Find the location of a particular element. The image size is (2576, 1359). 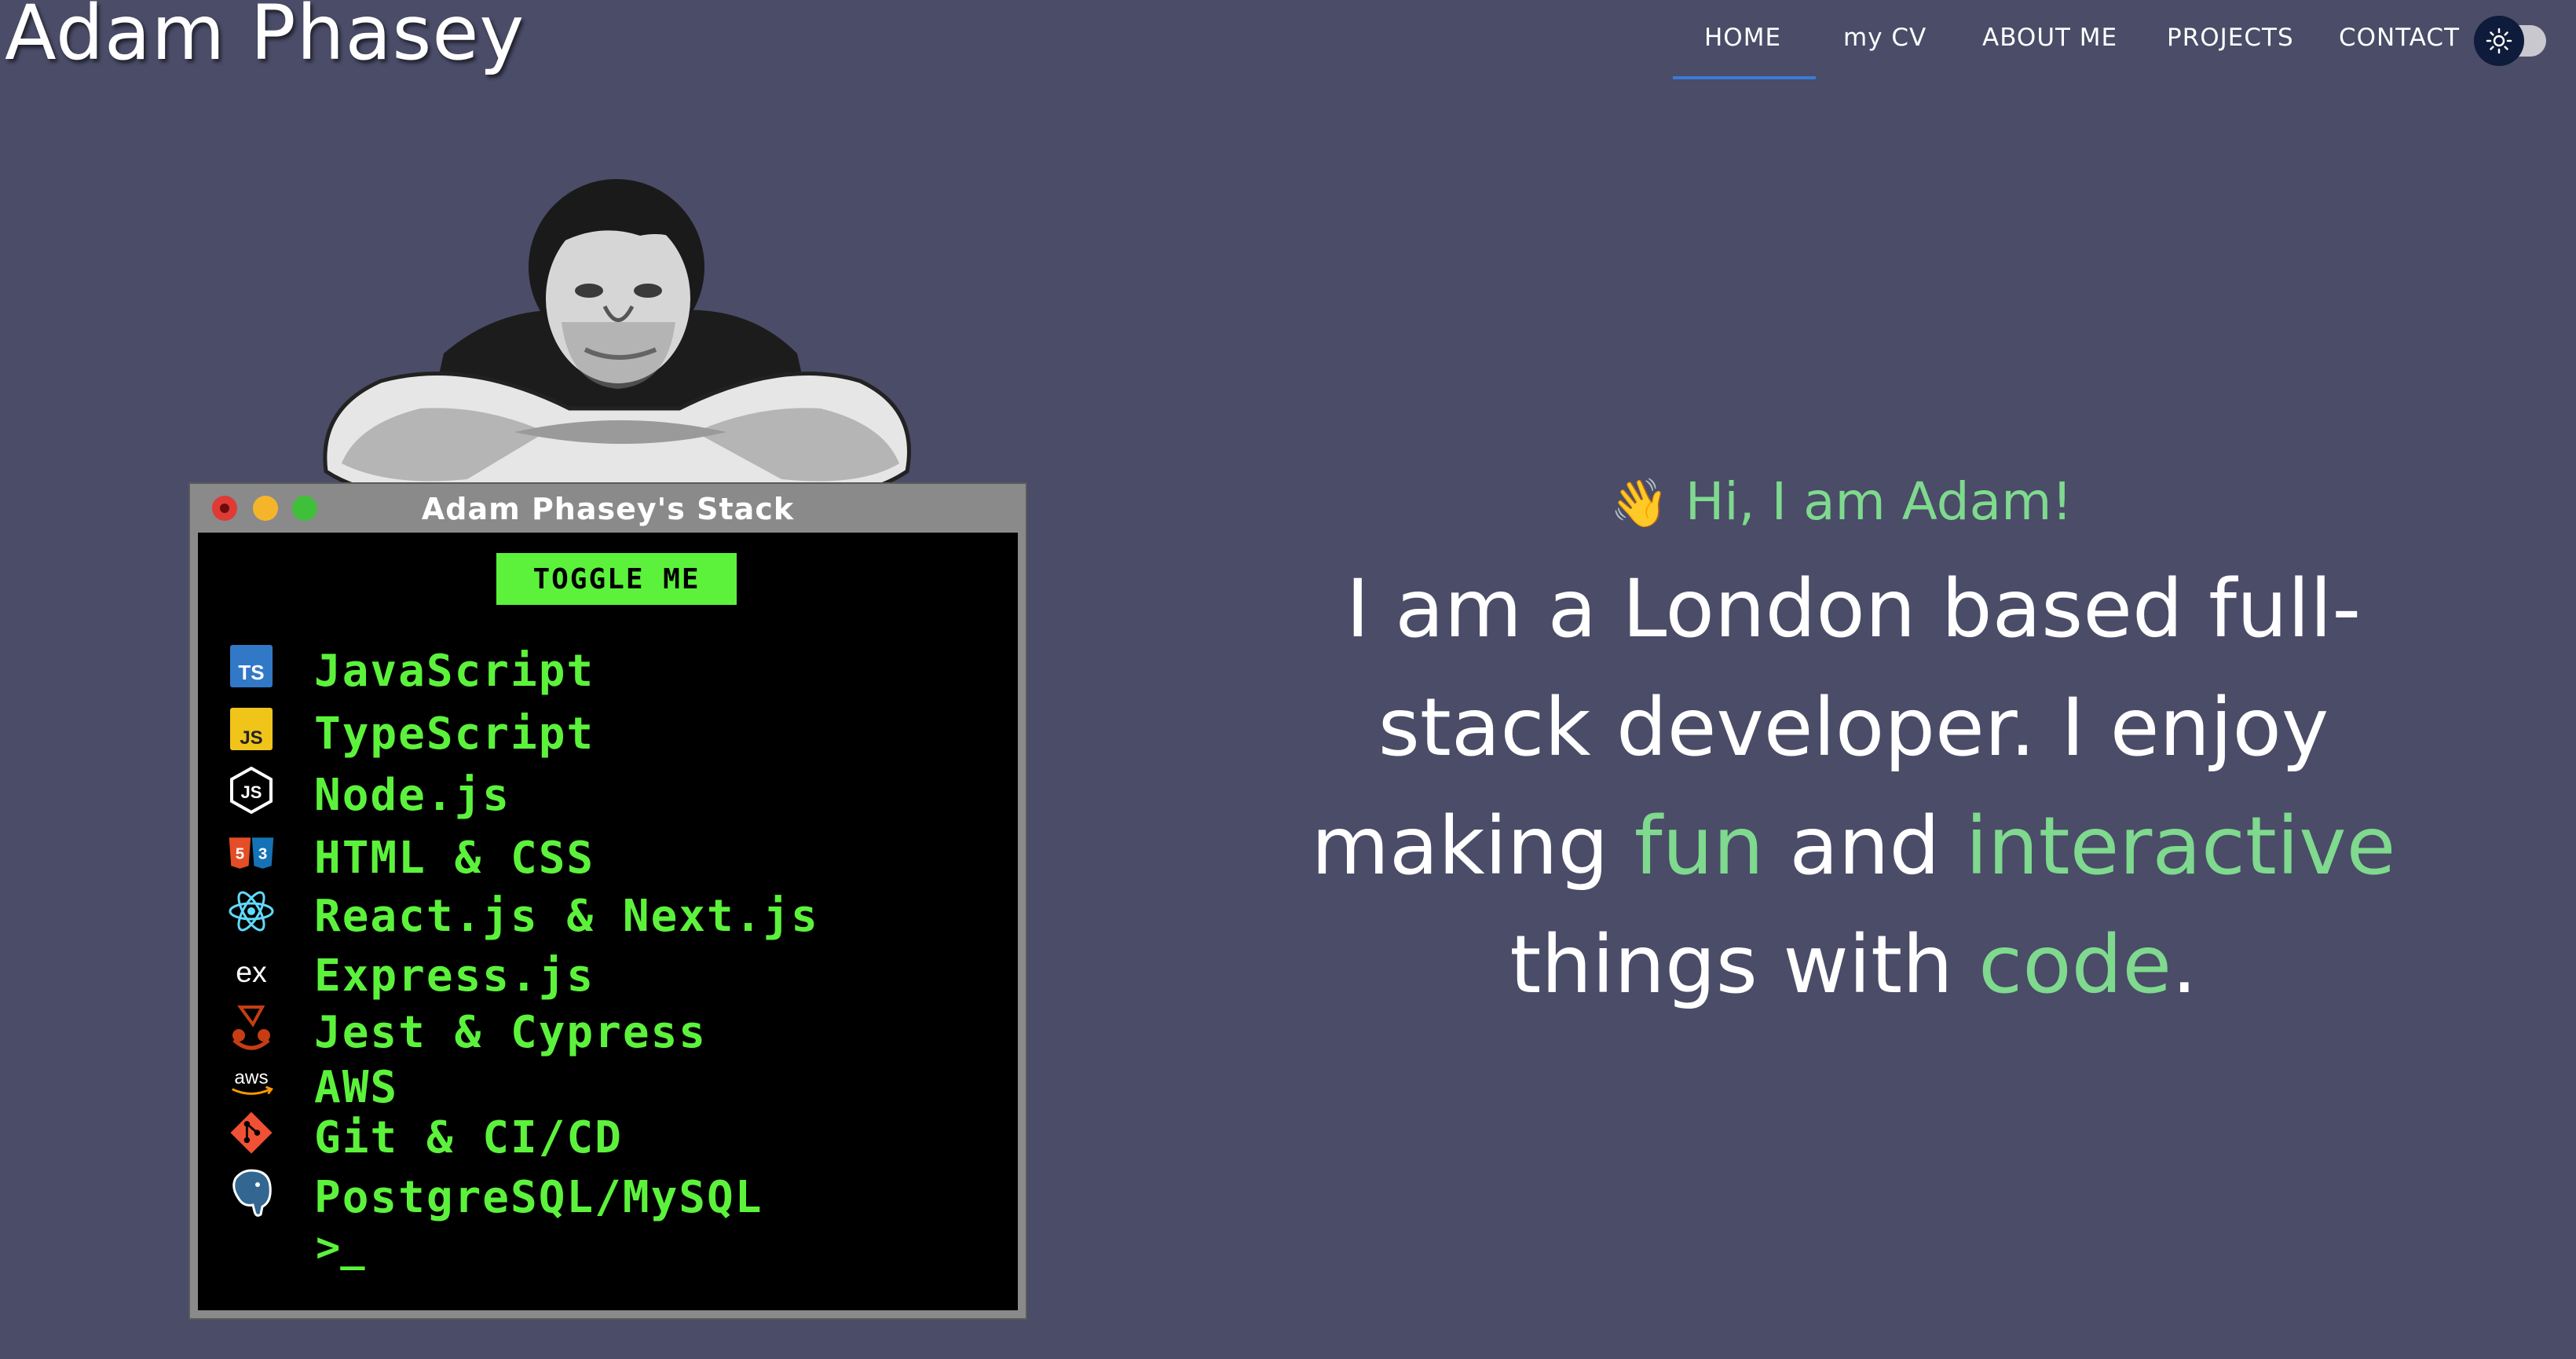

javascript-icon: JS is located at coordinates (251, 729).